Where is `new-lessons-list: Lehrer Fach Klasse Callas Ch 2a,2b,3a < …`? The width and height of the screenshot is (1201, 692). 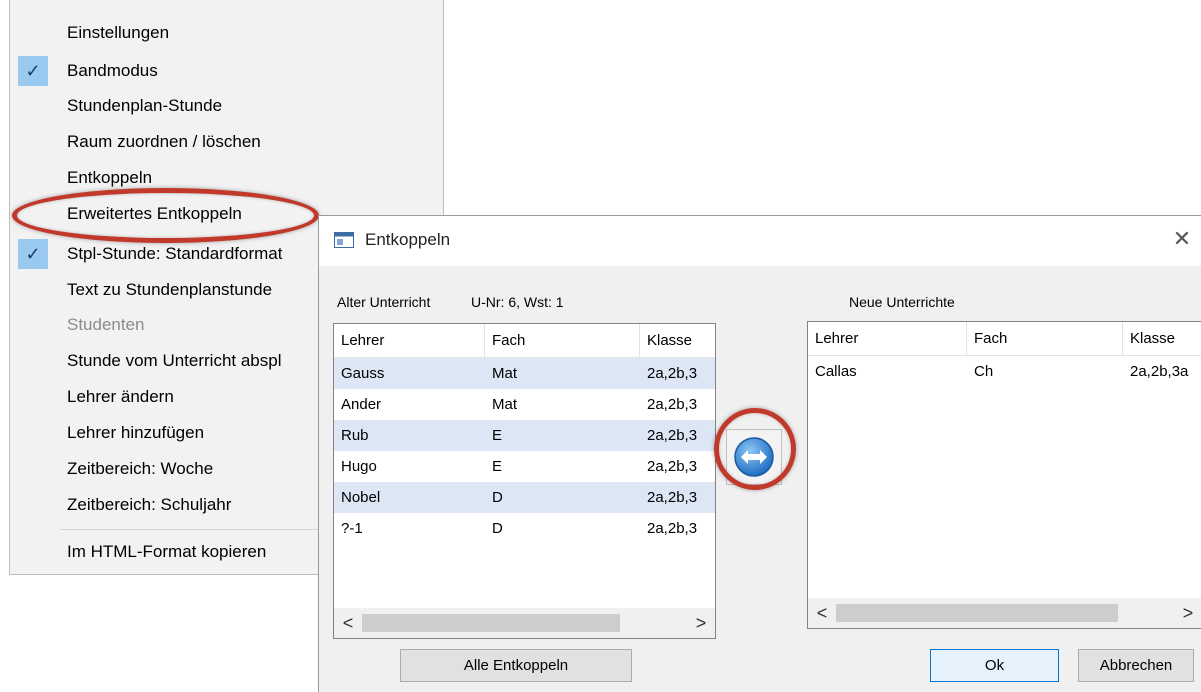
new-lessons-list: Lehrer Fach Klasse Callas Ch 2a,2b,3a < … is located at coordinates (1004, 475).